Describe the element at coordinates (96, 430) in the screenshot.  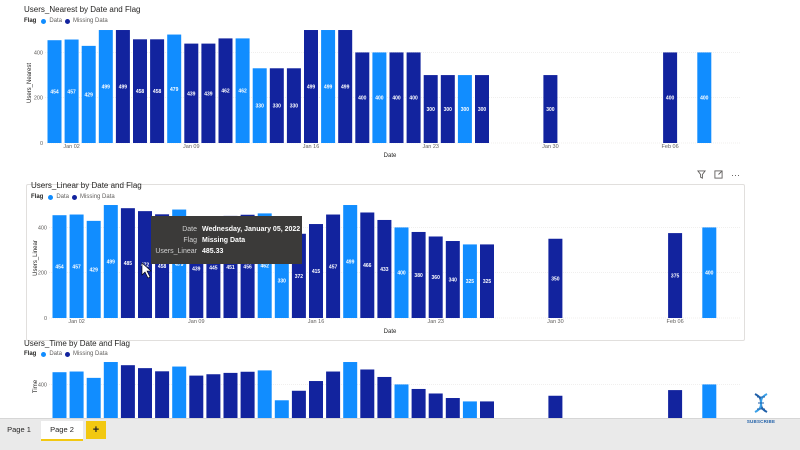
I see `add-page-button: +` at that location.